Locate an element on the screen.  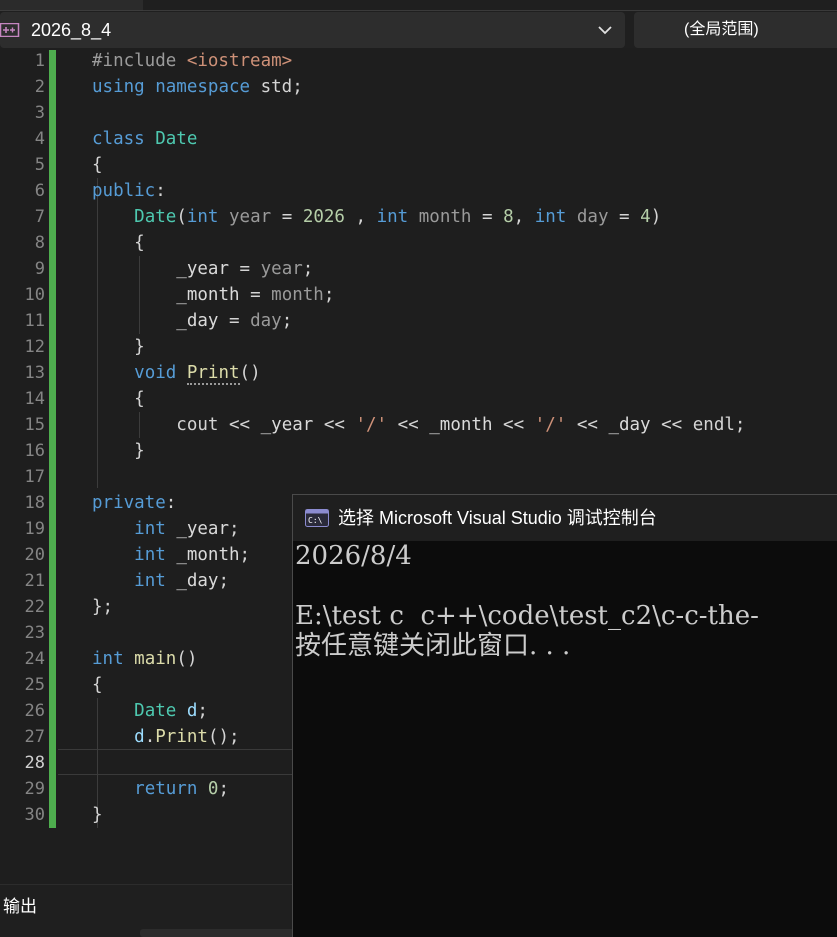
line-number: 18 is located at coordinates (34, 503).